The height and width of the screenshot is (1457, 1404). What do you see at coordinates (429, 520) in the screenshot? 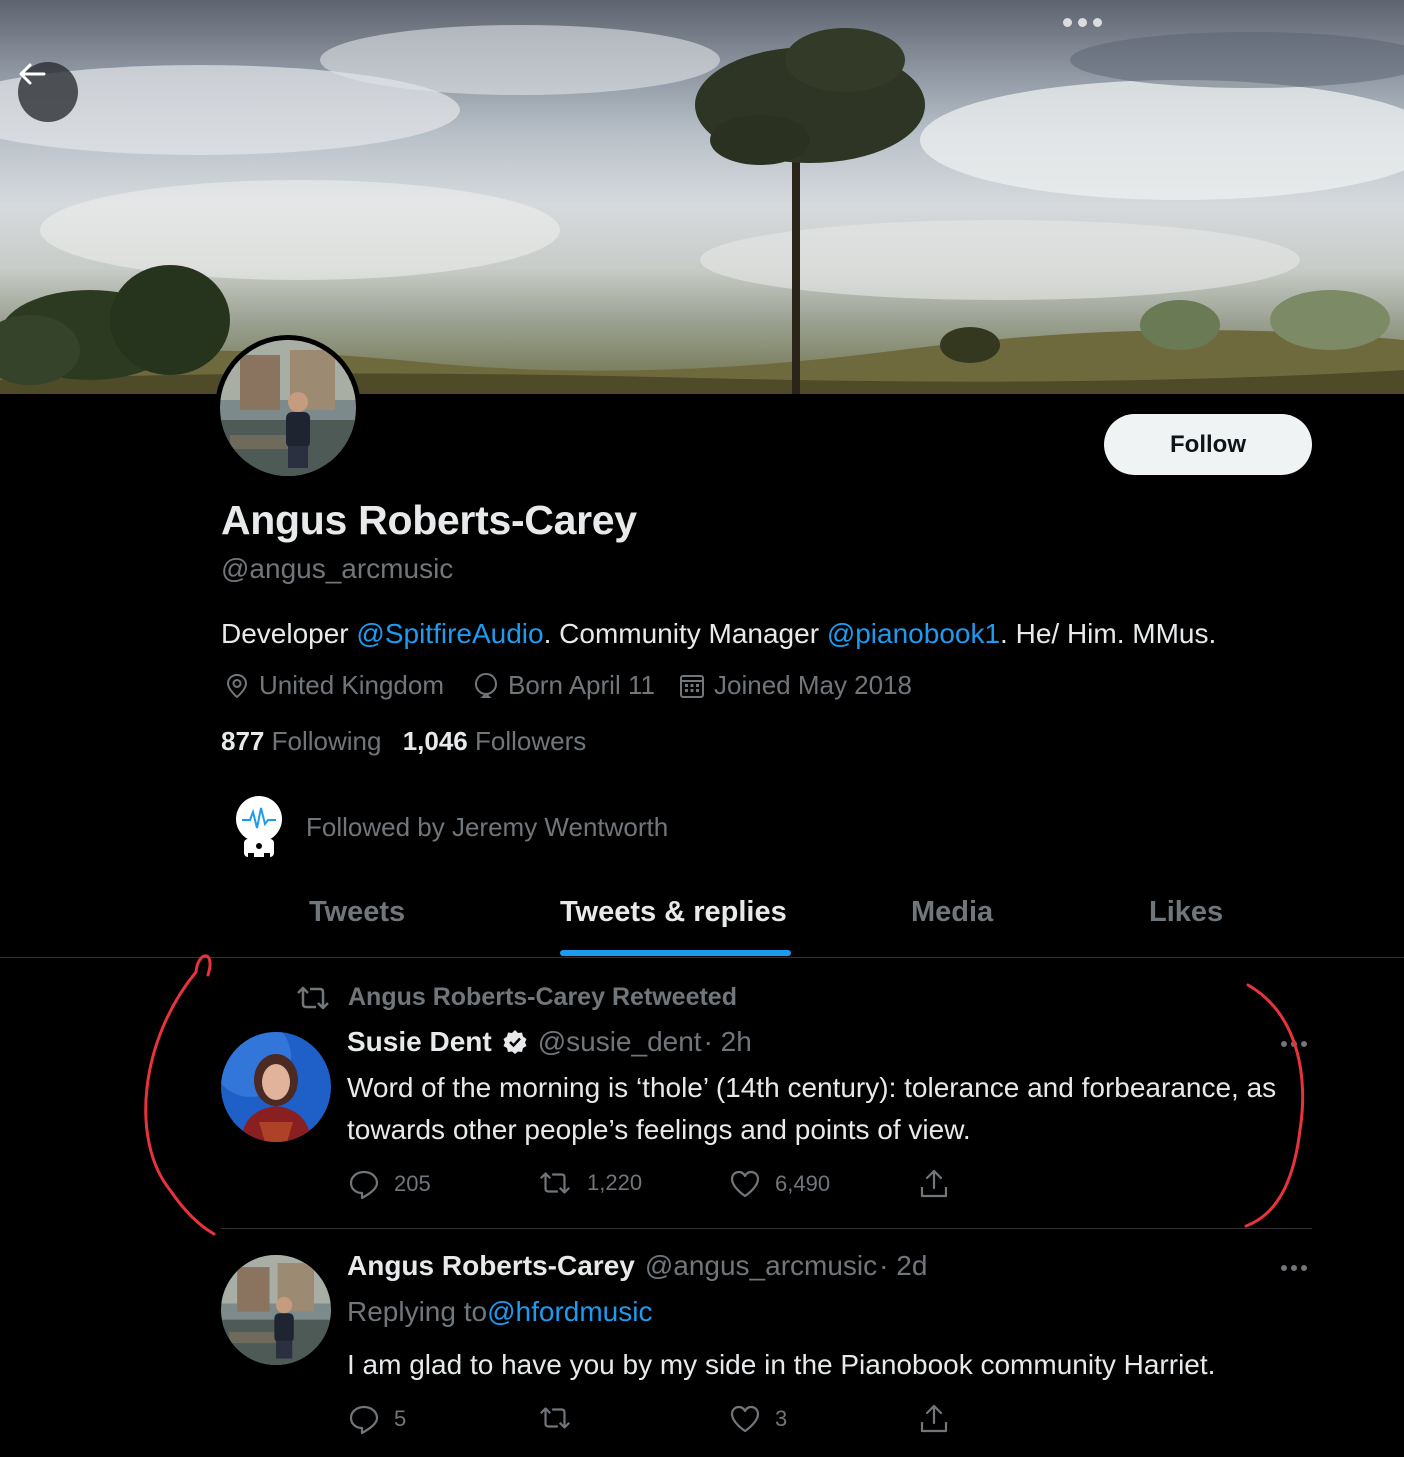
I see `profile-display-name: Angus Roberts-Carey` at bounding box center [429, 520].